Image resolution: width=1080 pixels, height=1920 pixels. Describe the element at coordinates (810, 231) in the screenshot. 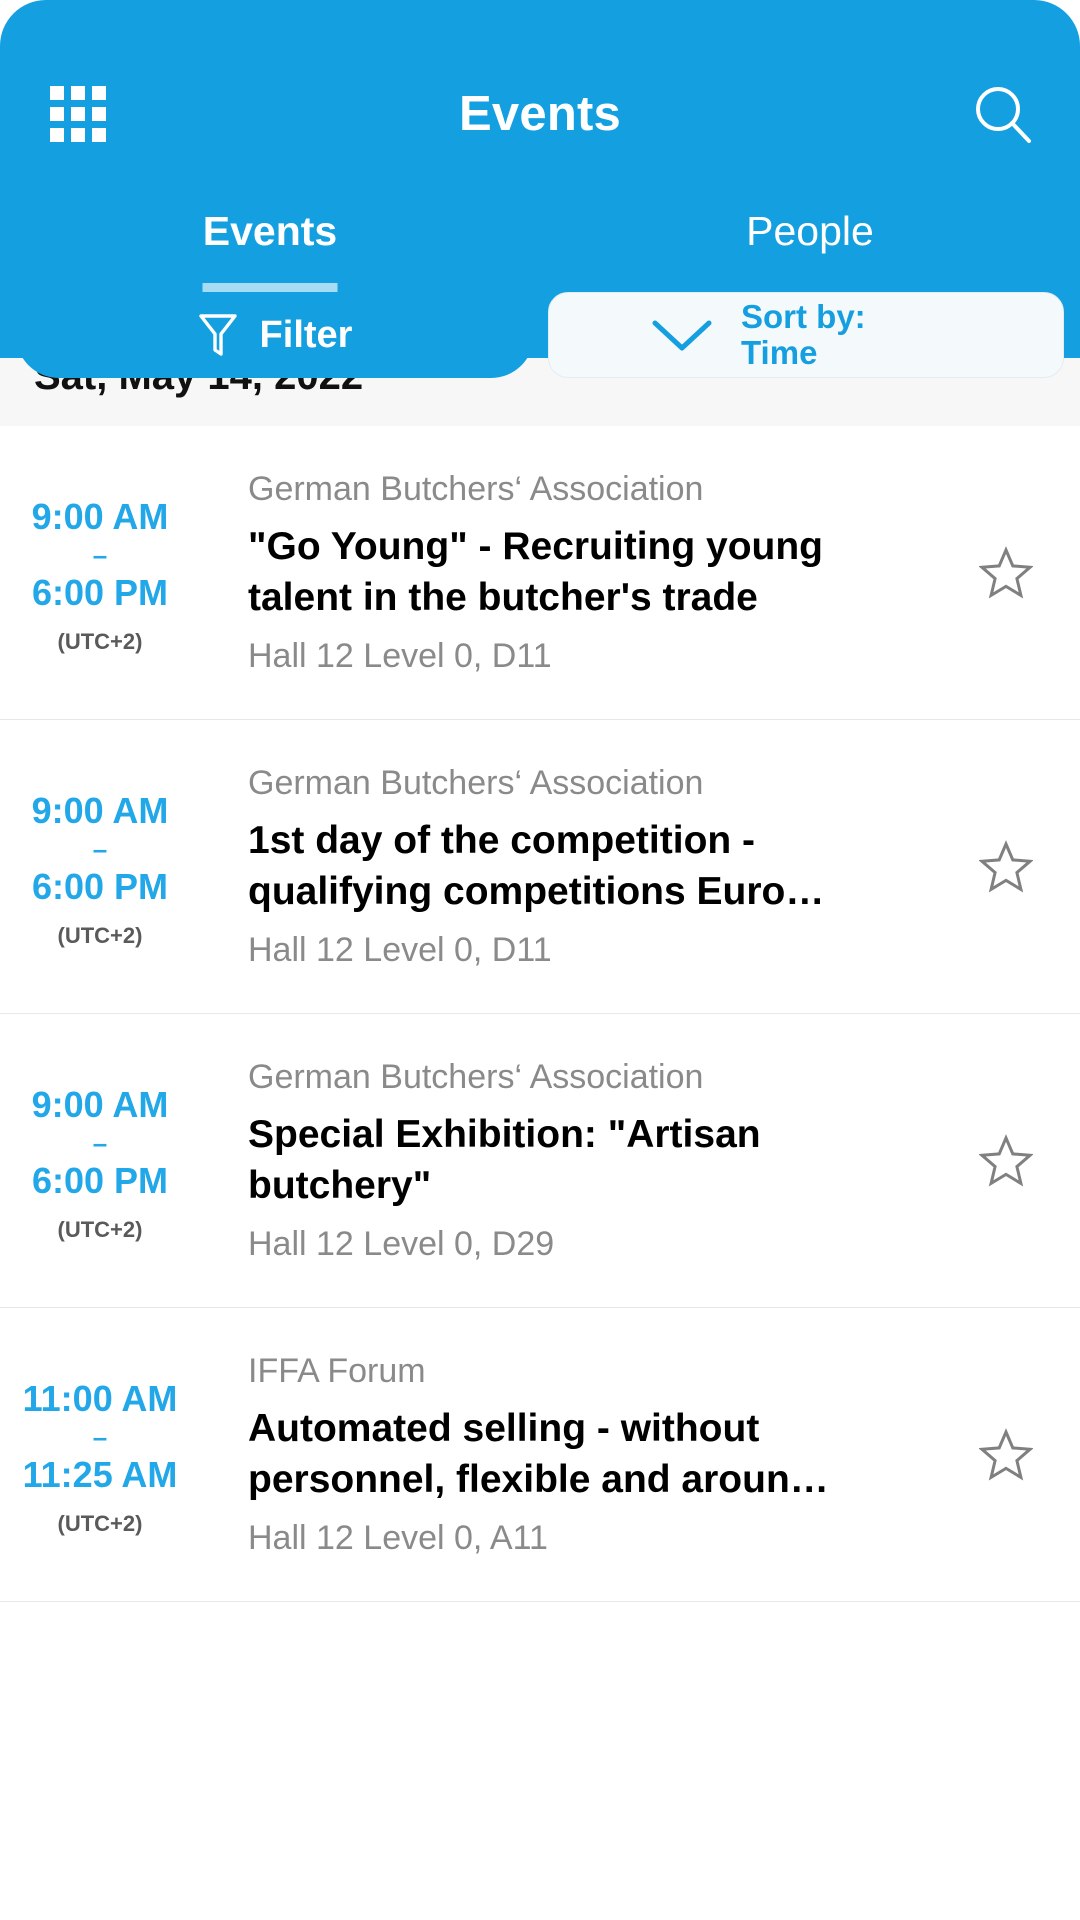

I see `tab-people-label: People` at that location.